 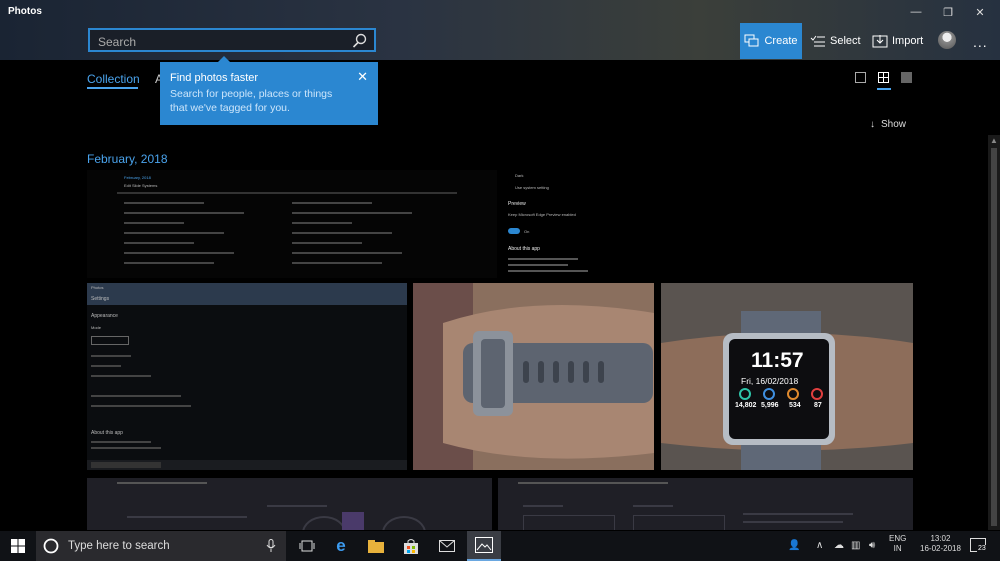 I want to click on wrist-strap-image, so click(x=533, y=376).